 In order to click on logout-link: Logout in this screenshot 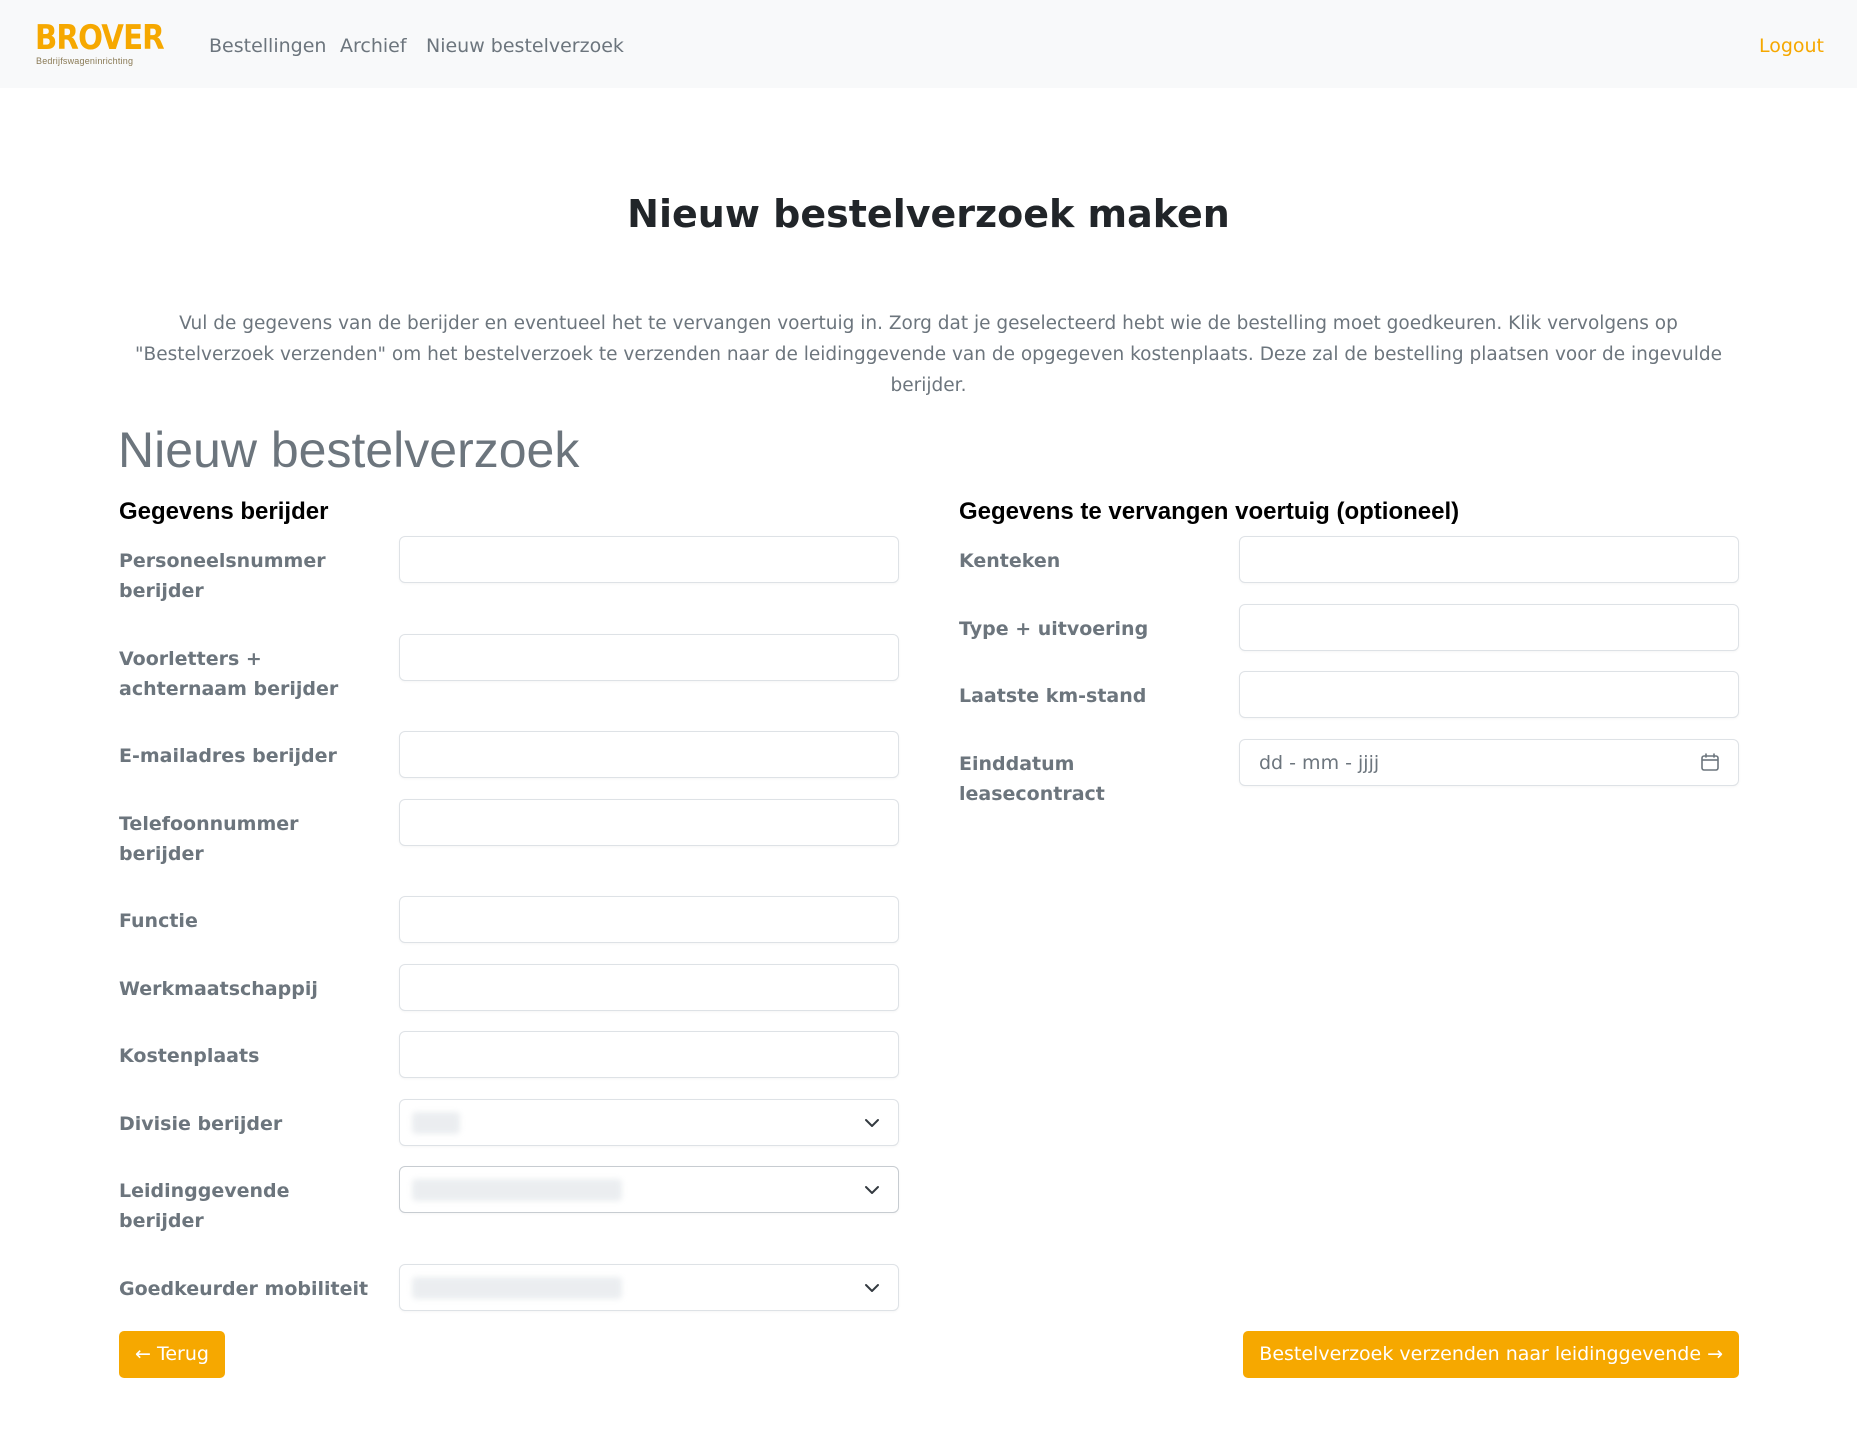, I will do `click(1791, 46)`.